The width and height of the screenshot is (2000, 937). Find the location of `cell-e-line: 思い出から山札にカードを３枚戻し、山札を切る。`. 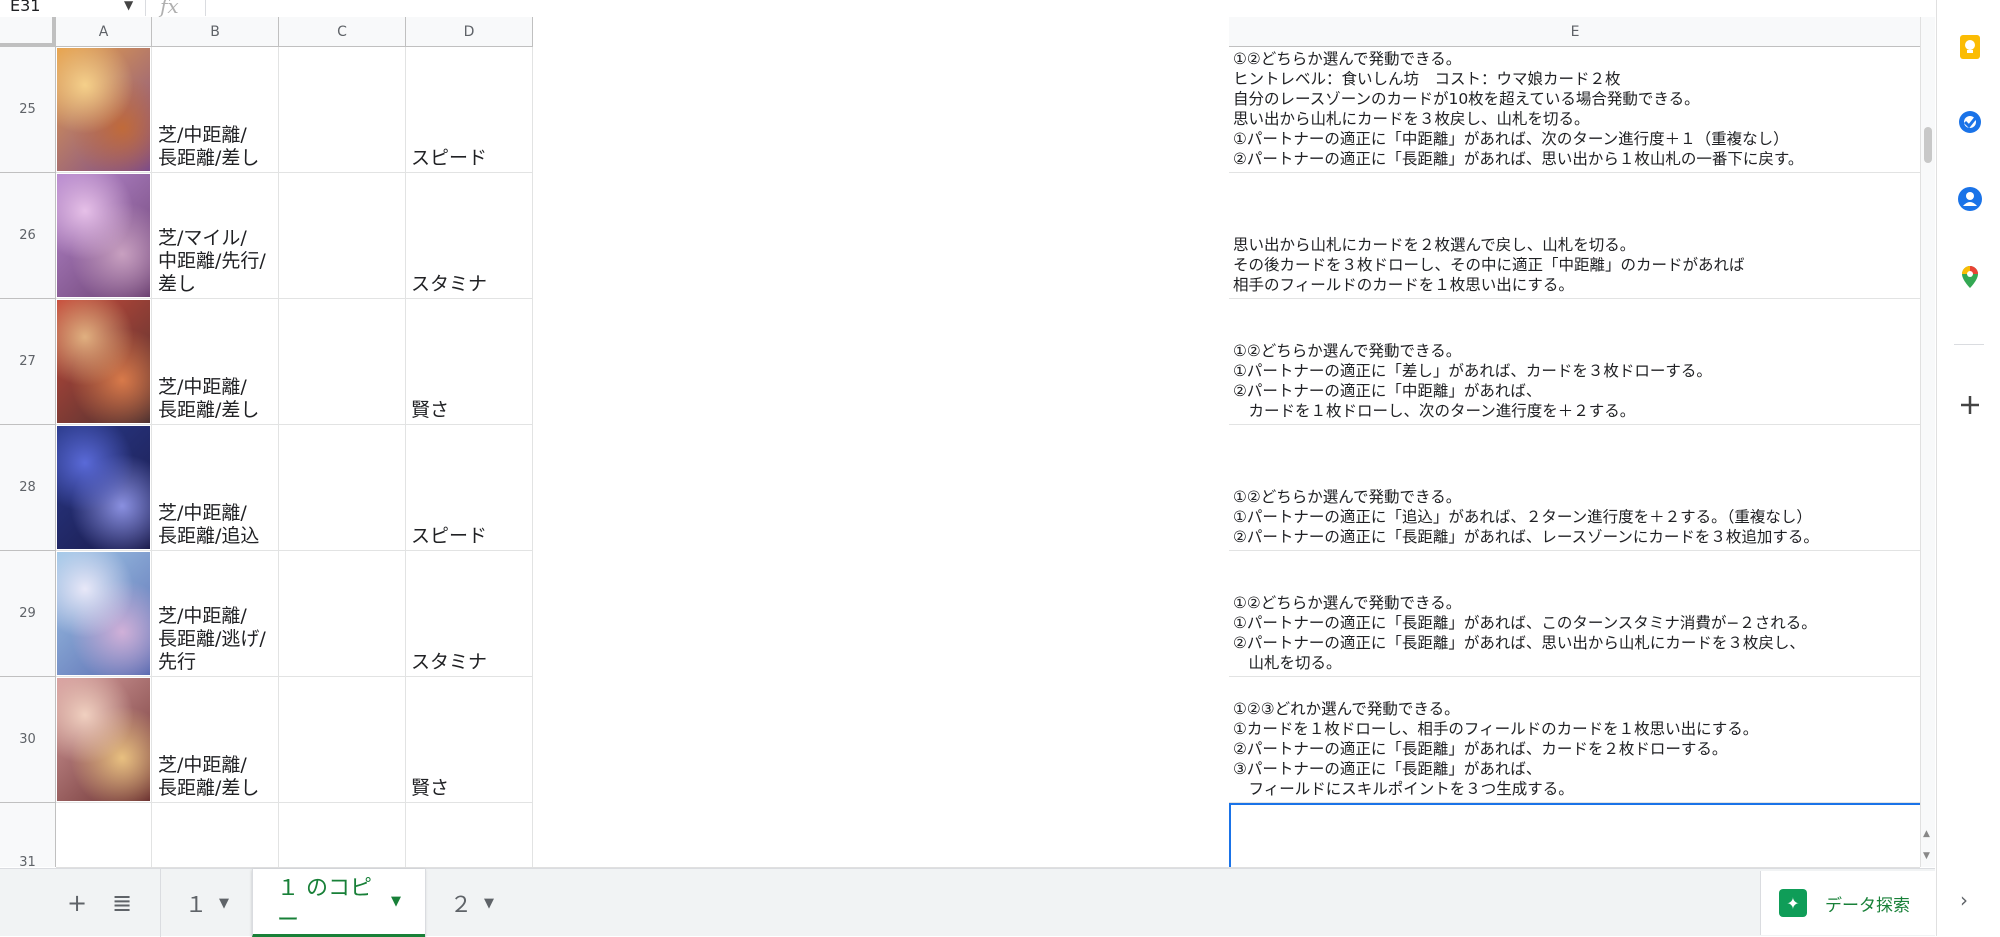

cell-e-line: 思い出から山札にカードを３枚戻し、山札を切る。 is located at coordinates (1411, 119).